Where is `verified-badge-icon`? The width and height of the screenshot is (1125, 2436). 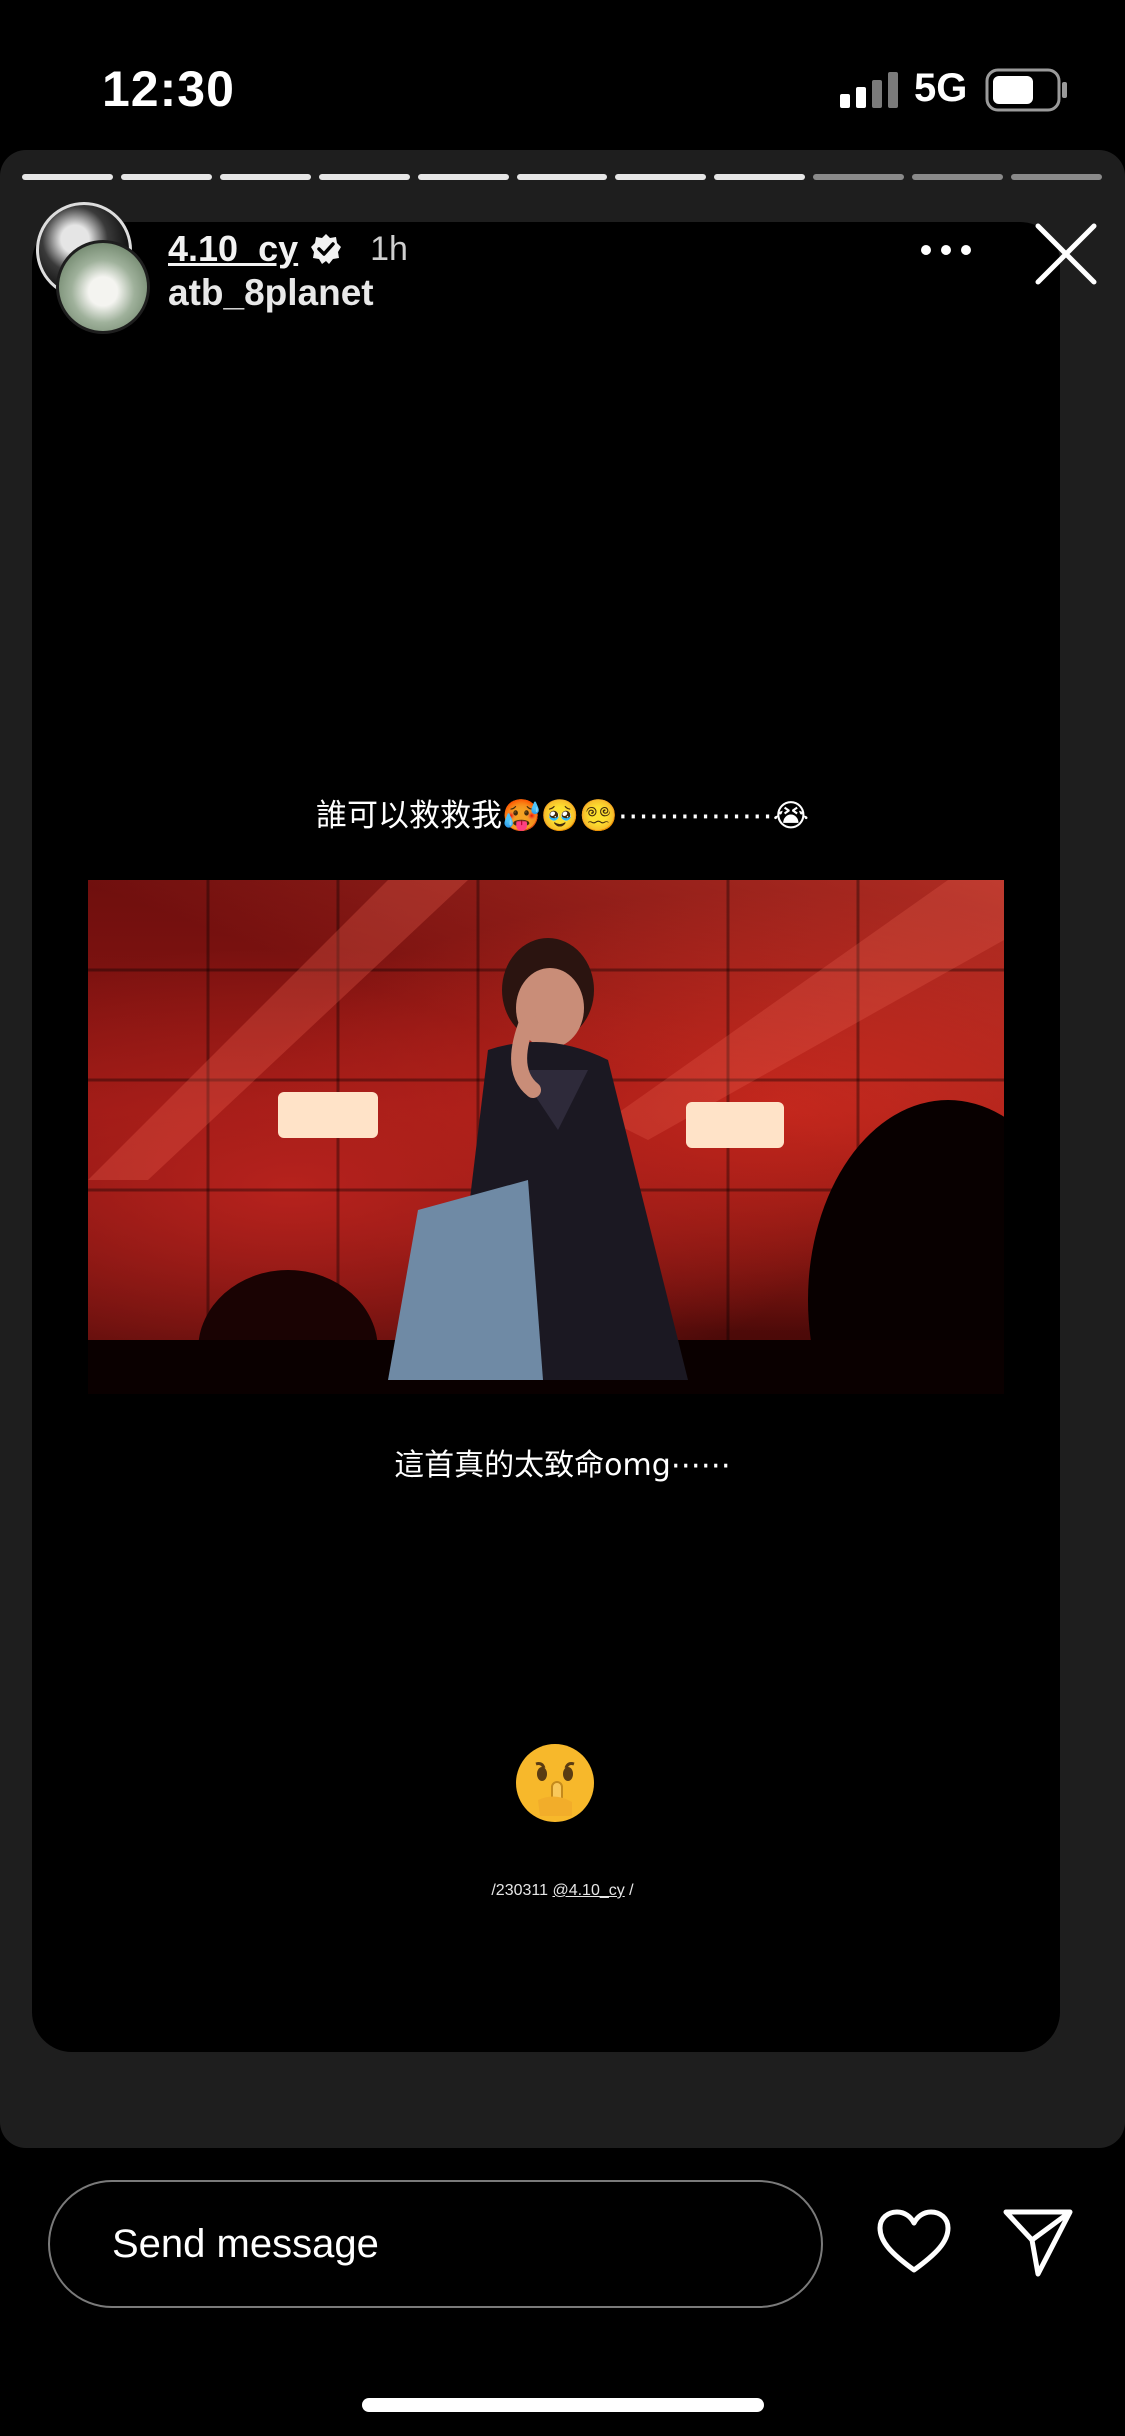 verified-badge-icon is located at coordinates (326, 249).